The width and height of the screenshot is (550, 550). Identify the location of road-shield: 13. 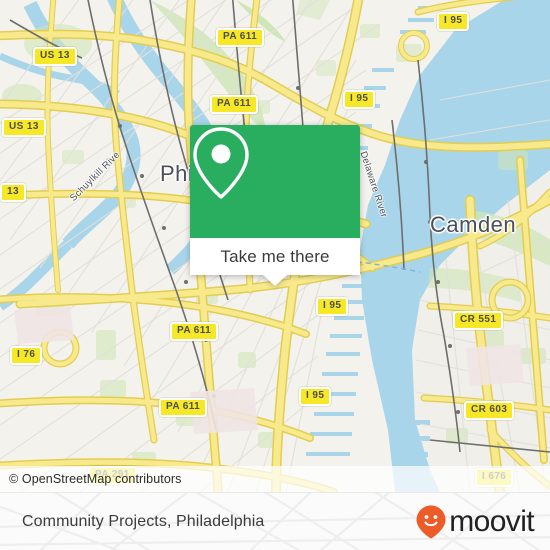
(13, 192).